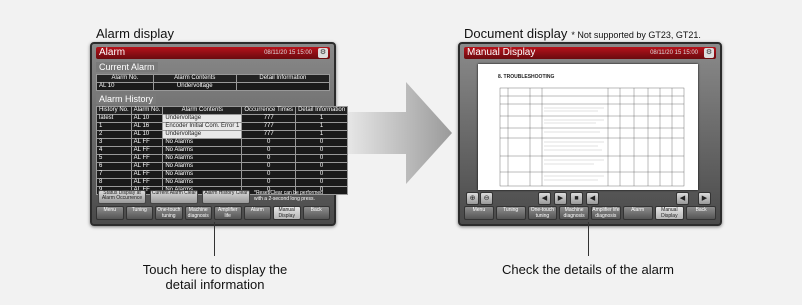 Image resolution: width=802 pixels, height=305 pixels. I want to click on history-no-cell: 6, so click(114, 166).